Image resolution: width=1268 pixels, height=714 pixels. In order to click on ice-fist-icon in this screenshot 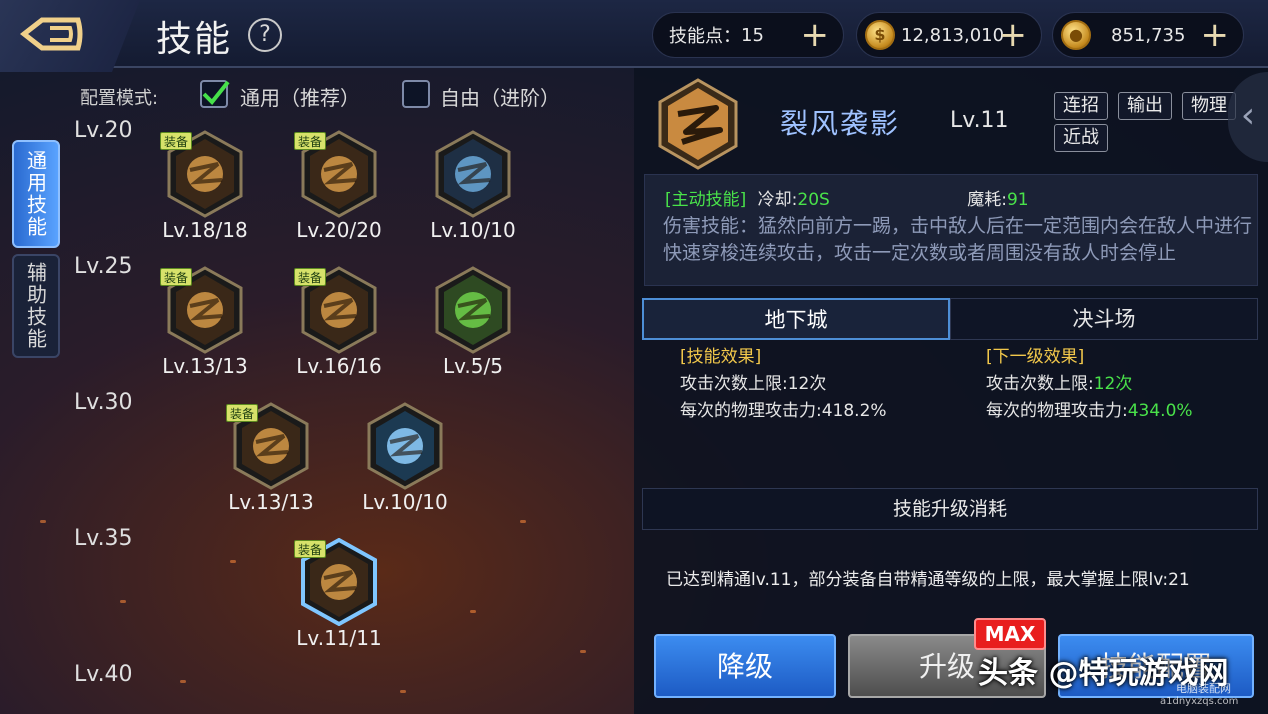, I will do `click(405, 446)`.